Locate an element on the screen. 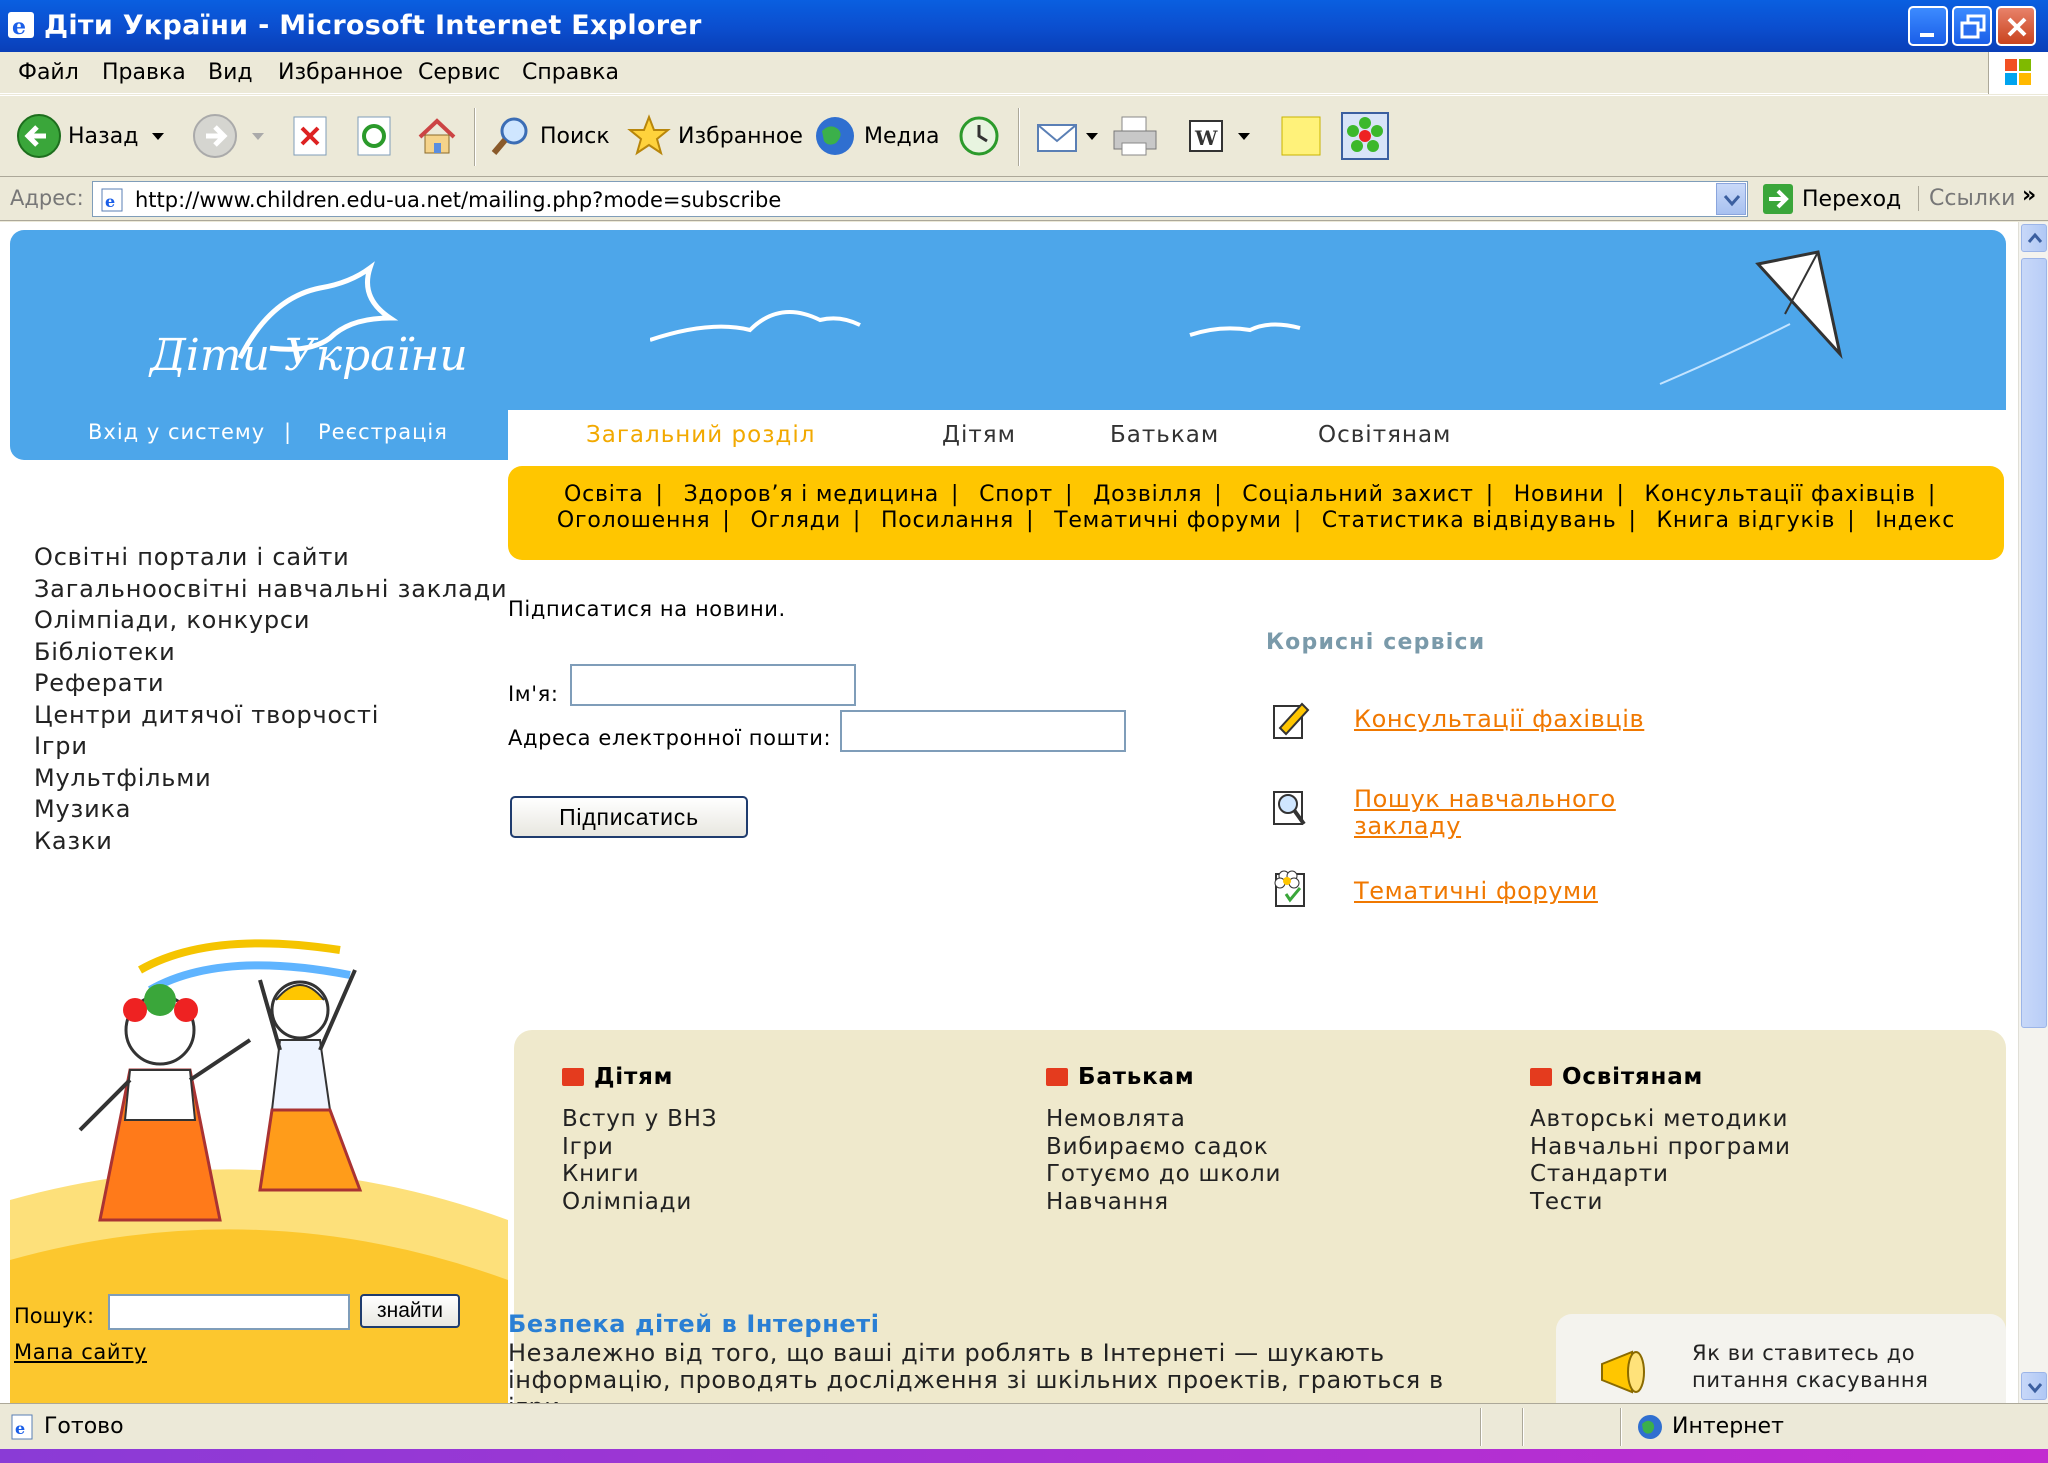 The image size is (2048, 1463). vertical-scrollbar is located at coordinates (2033, 812).